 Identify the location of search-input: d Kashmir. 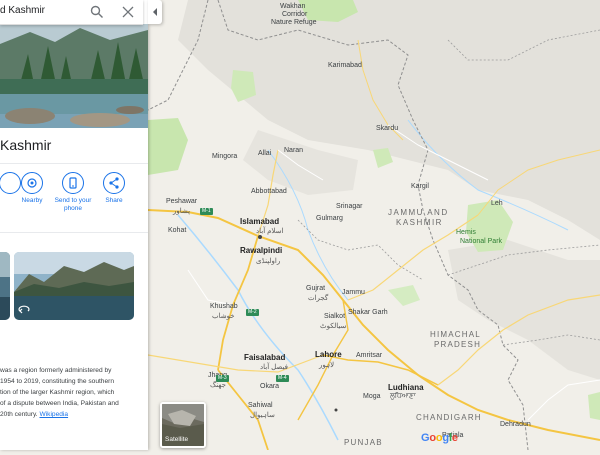
(22, 10).